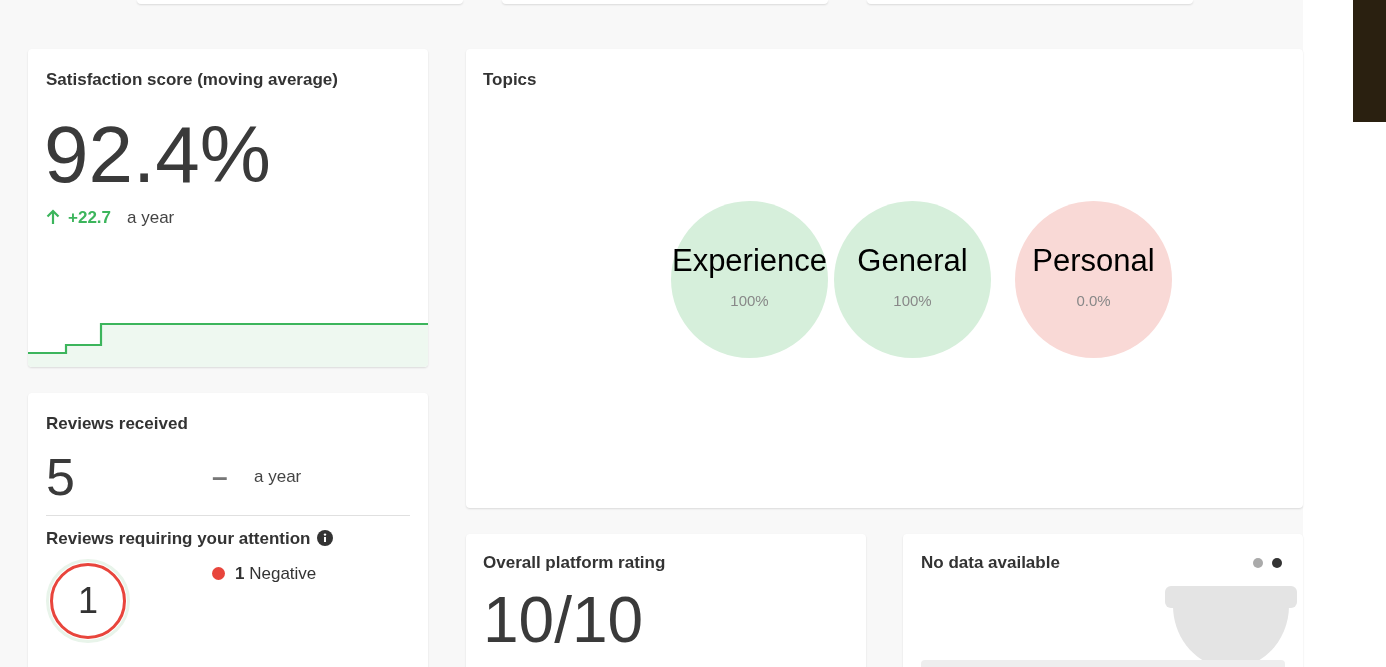 Image resolution: width=1386 pixels, height=667 pixels. I want to click on donut-chart: 1, so click(88, 601).